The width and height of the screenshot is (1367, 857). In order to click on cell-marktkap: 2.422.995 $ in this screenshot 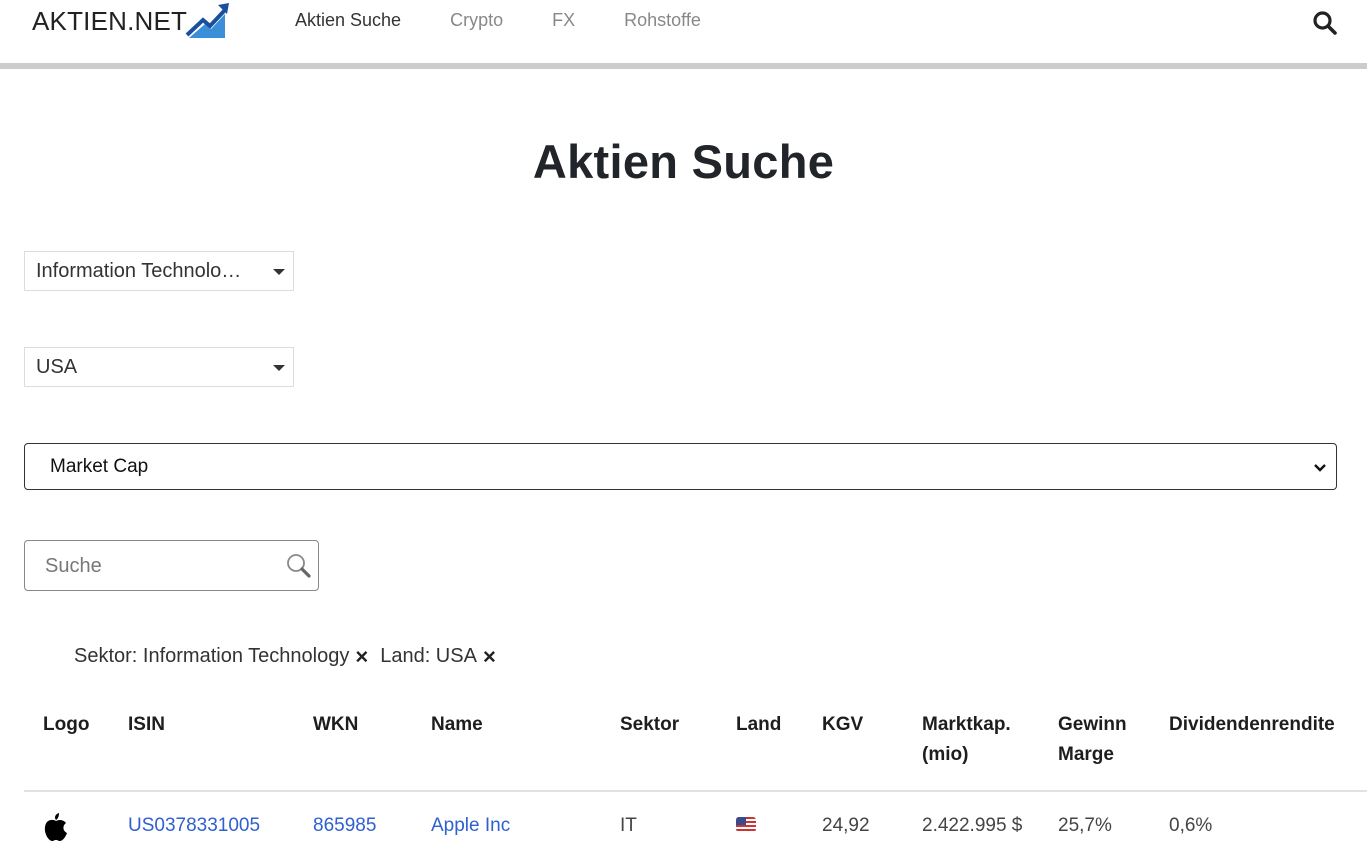, I will do `click(972, 825)`.